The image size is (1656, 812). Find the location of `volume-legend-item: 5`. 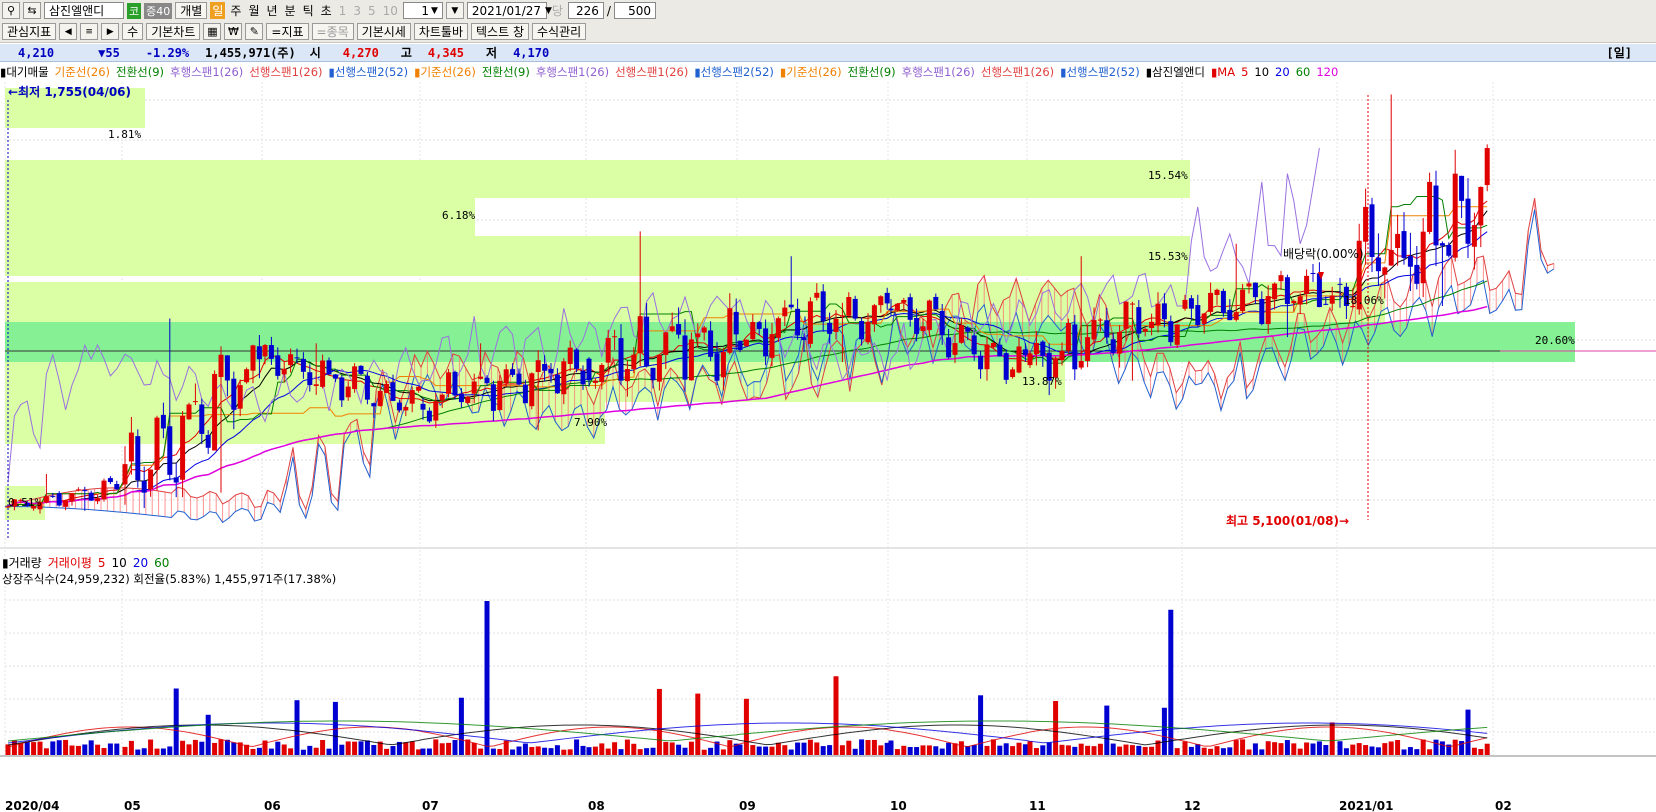

volume-legend-item: 5 is located at coordinates (102, 563).